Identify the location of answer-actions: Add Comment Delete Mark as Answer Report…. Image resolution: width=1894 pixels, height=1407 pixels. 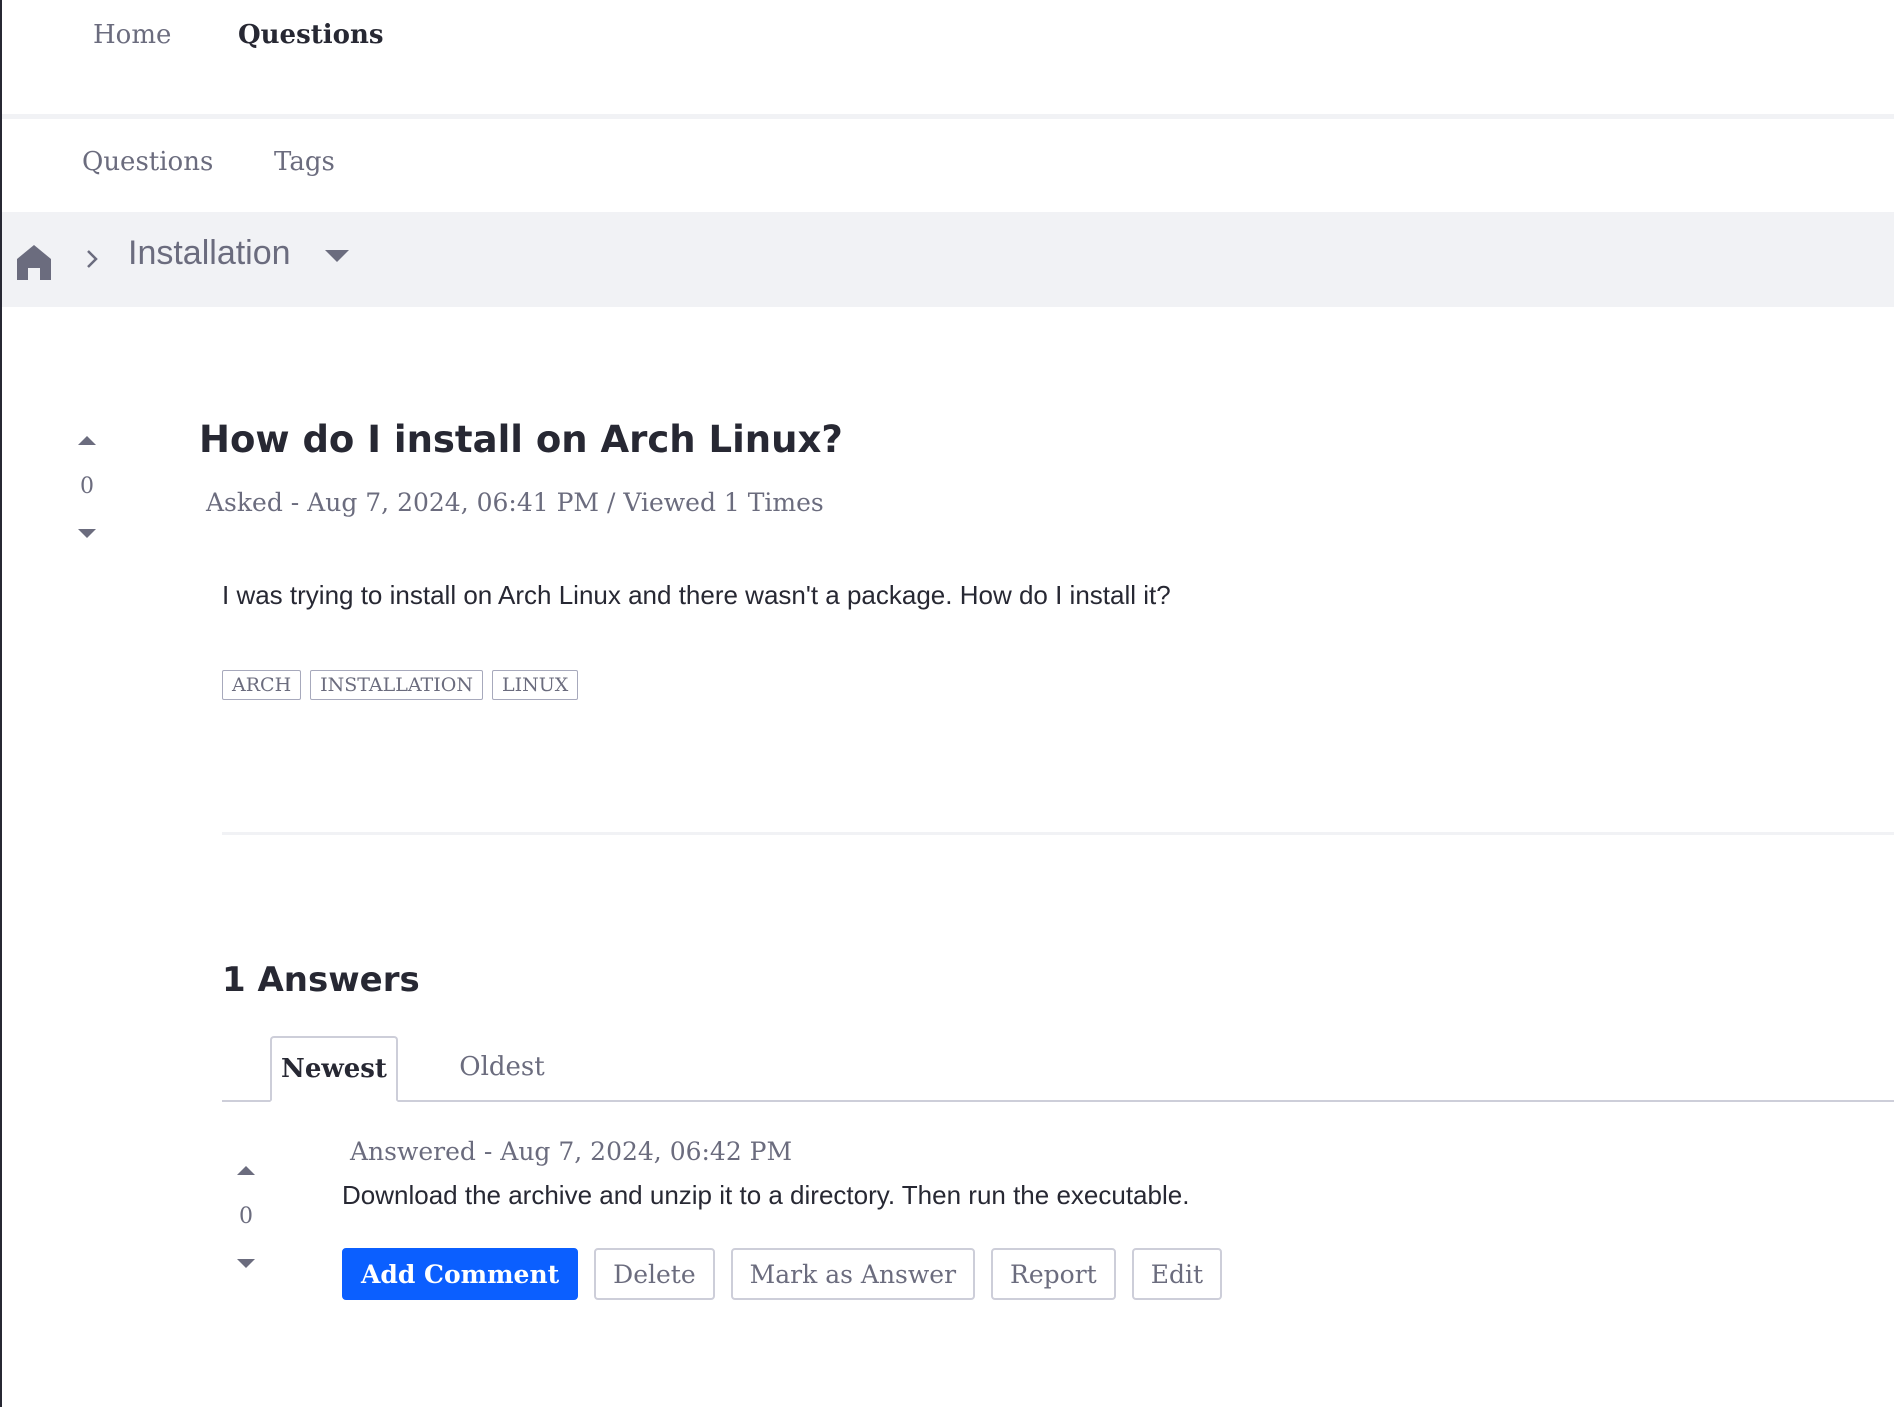
(782, 1274).